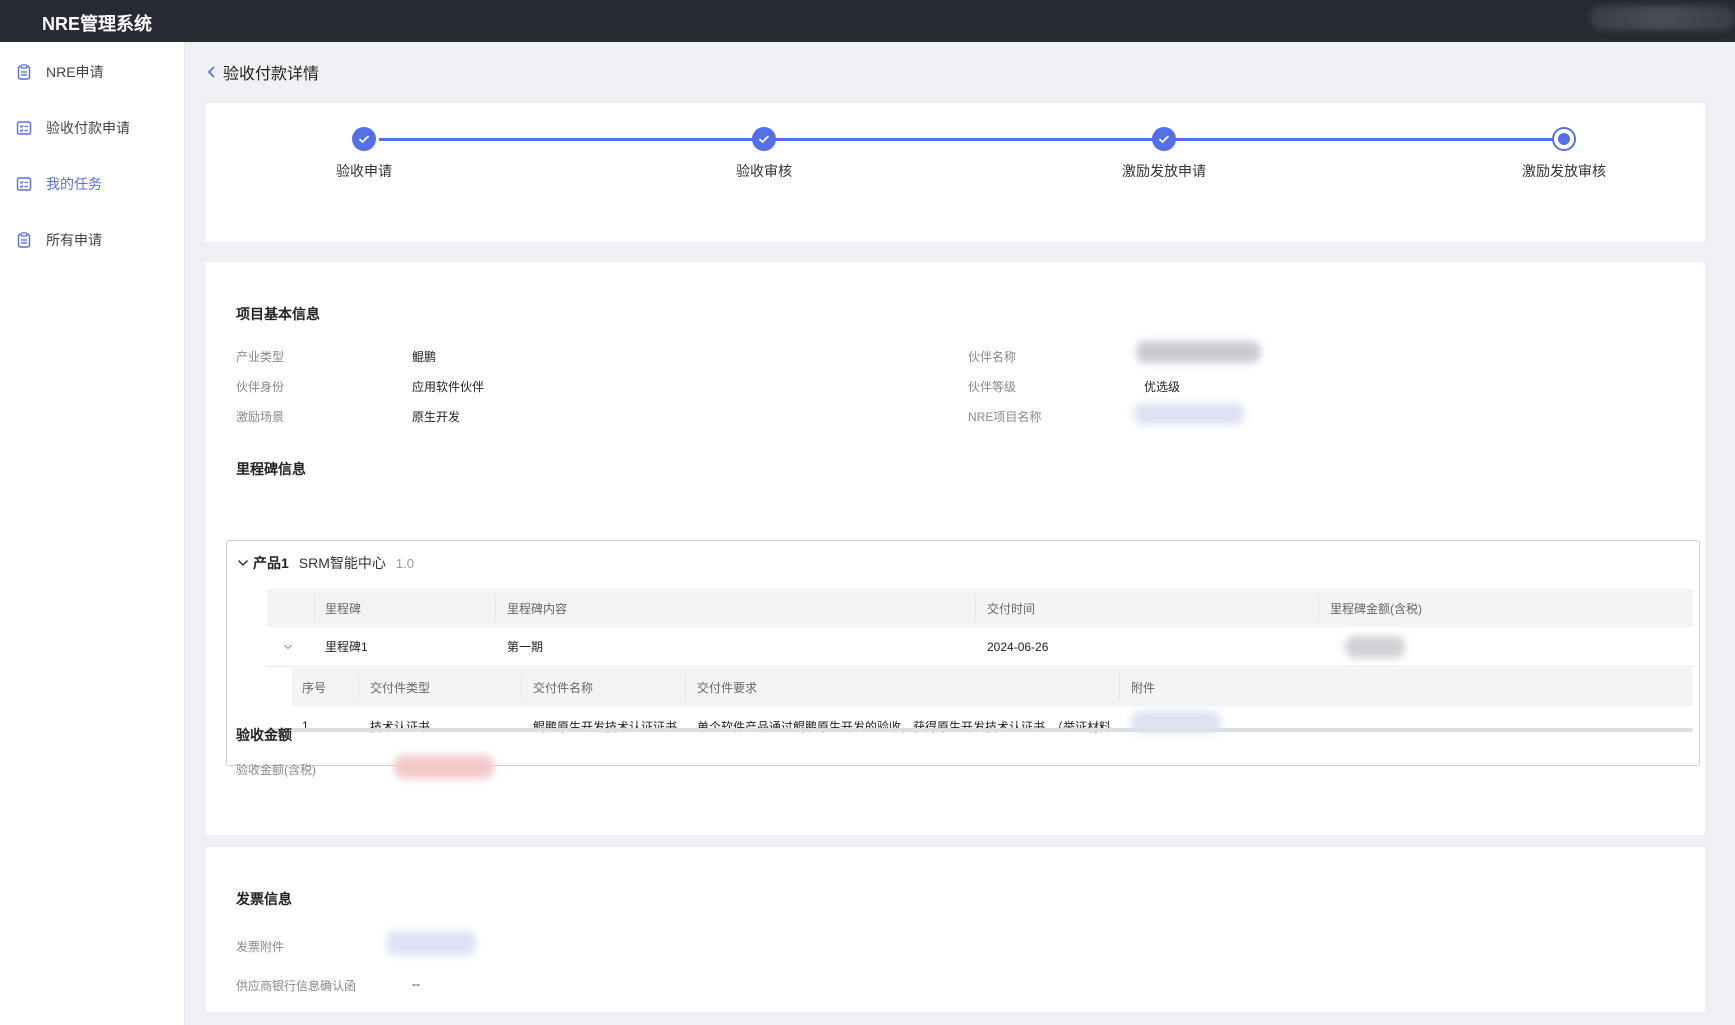 The width and height of the screenshot is (1735, 1025). I want to click on sidebar-item-label: 所有申请, so click(74, 240).